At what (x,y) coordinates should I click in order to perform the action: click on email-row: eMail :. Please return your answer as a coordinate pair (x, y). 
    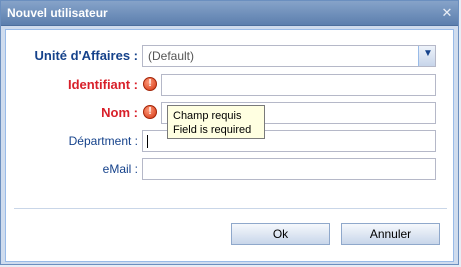
    Looking at the image, I should click on (230, 169).